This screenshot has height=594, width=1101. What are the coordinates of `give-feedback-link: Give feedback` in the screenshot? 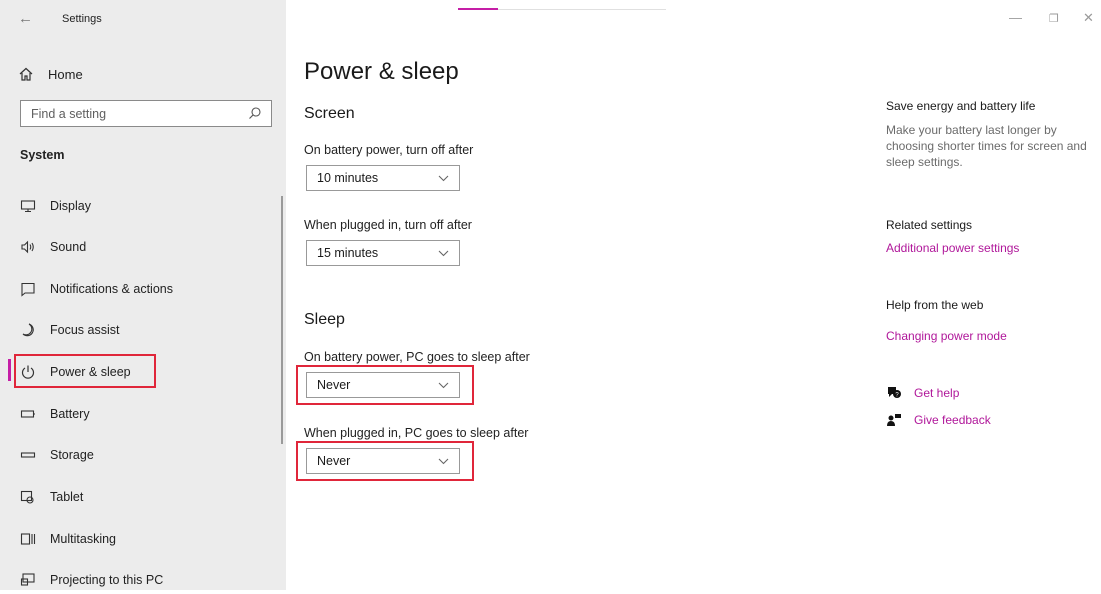 It's located at (938, 420).